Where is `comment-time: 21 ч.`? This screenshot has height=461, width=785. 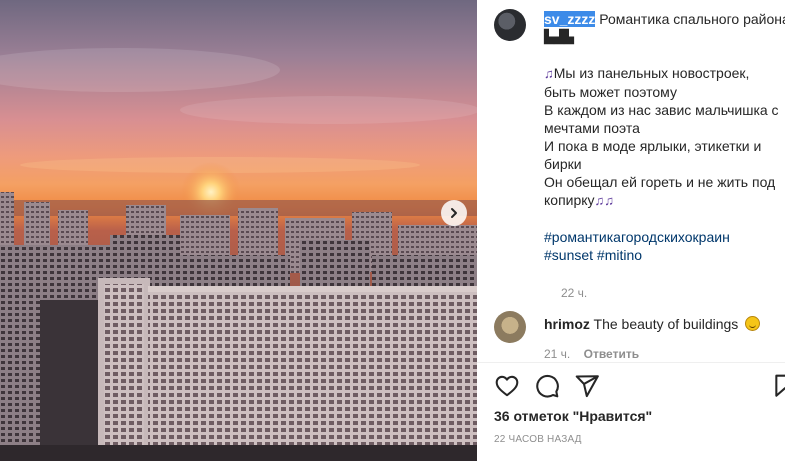 comment-time: 21 ч. is located at coordinates (557, 354).